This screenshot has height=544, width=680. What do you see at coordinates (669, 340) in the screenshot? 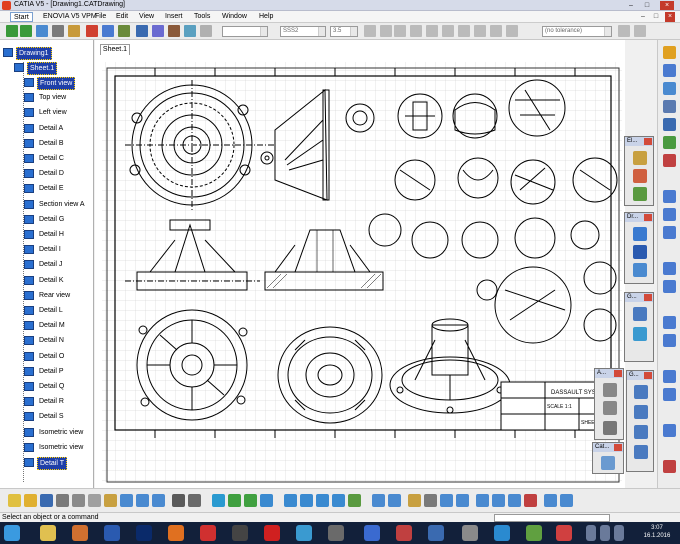
I see `balloon-icon` at bounding box center [669, 340].